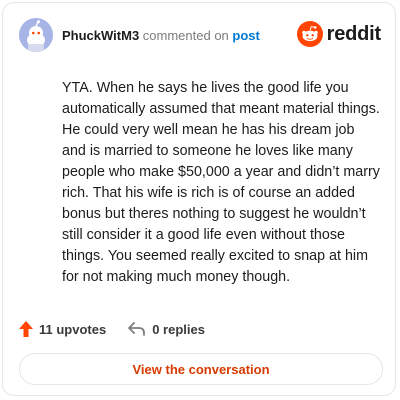 This screenshot has height=400, width=400. What do you see at coordinates (100, 35) in the screenshot?
I see `username-link: PhuckWitM3` at bounding box center [100, 35].